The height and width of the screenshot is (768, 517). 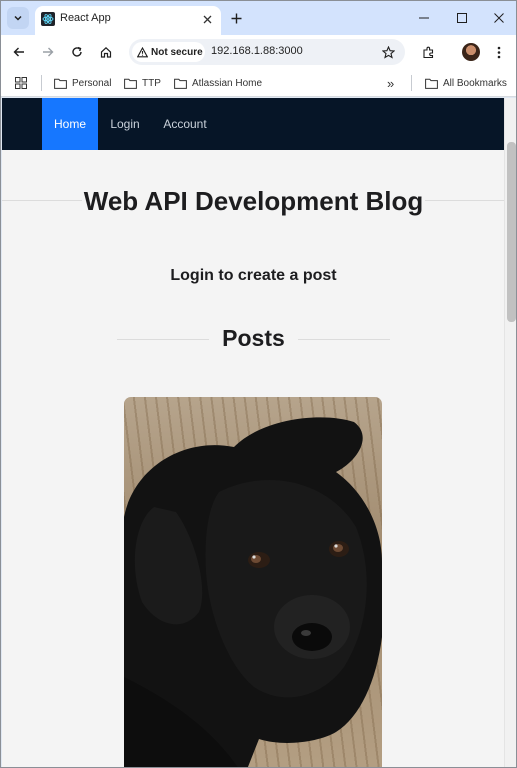 I want to click on plus-icon, so click(x=236, y=18).